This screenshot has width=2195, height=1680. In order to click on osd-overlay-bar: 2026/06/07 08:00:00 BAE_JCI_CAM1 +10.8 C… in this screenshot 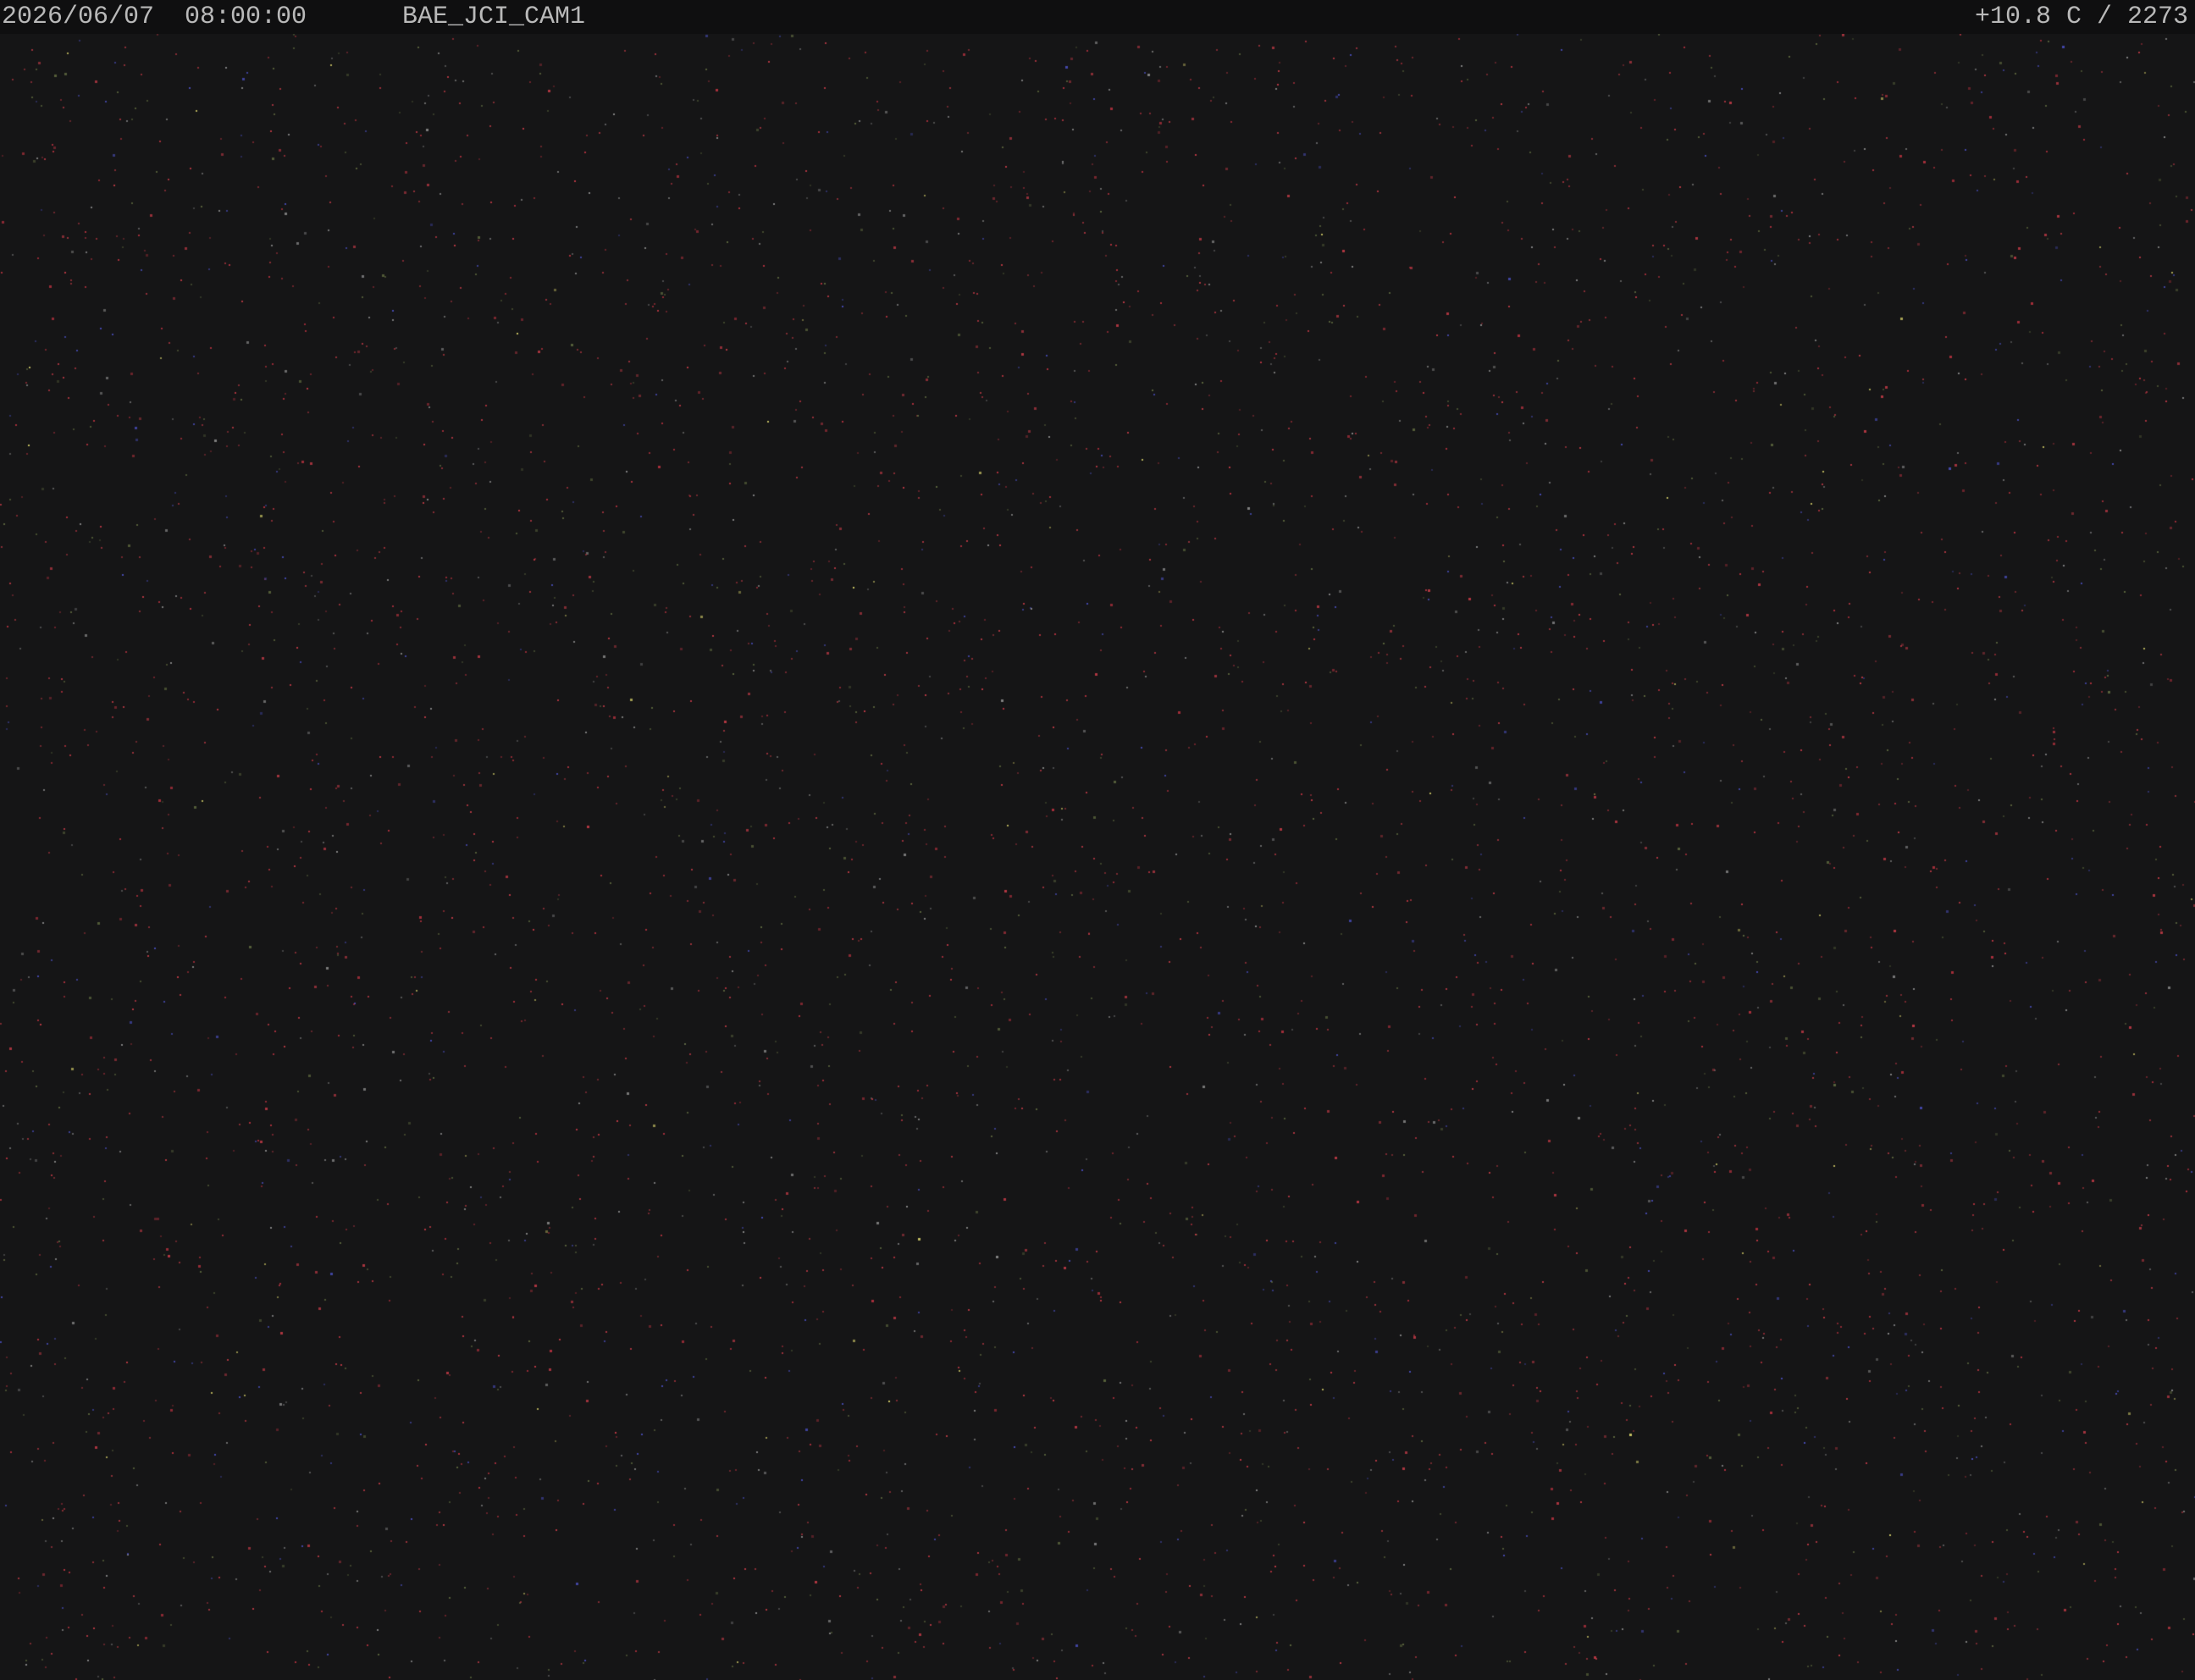, I will do `click(1097, 17)`.